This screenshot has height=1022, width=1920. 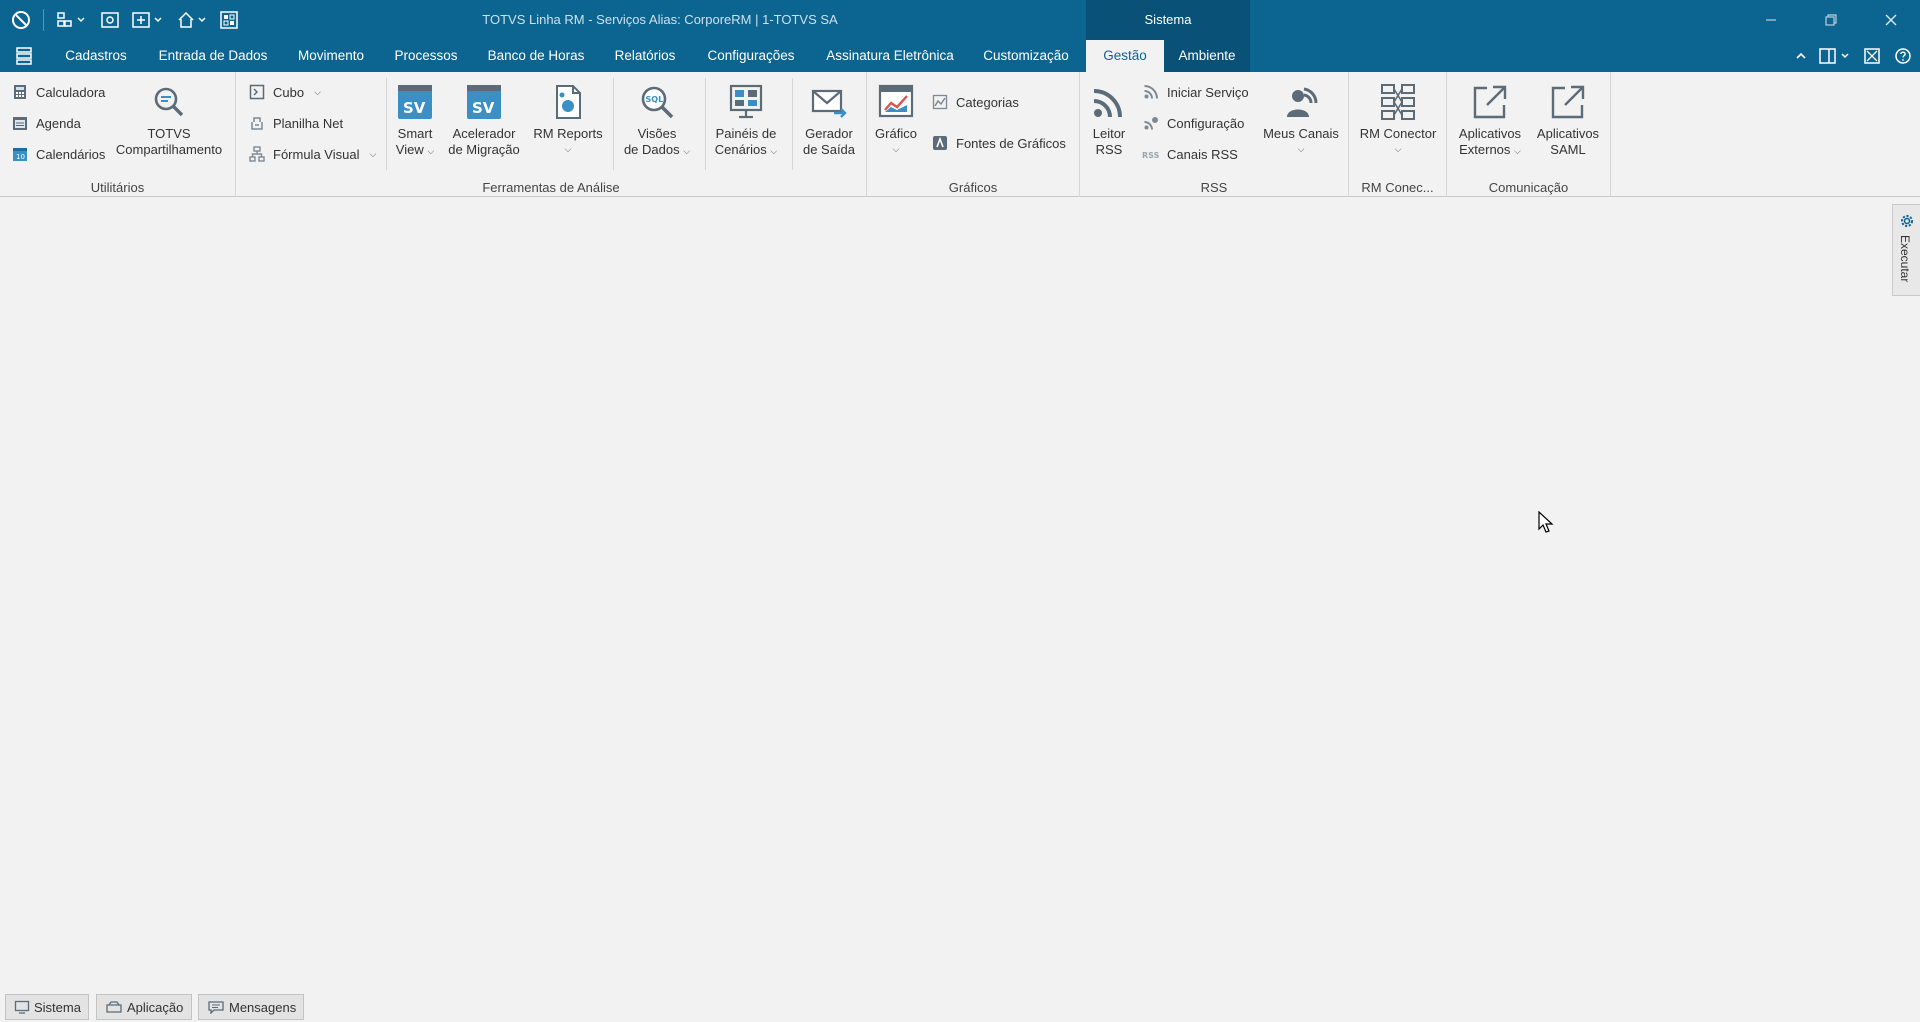 What do you see at coordinates (257, 154) in the screenshot?
I see `flow-icon` at bounding box center [257, 154].